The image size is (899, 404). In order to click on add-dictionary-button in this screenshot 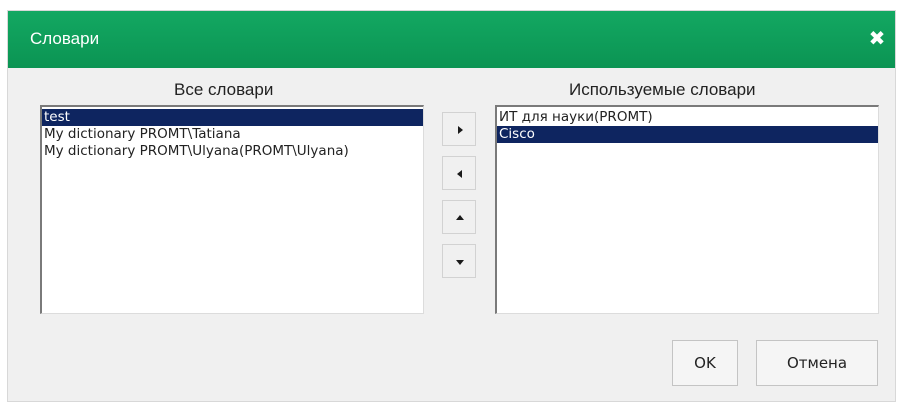, I will do `click(459, 129)`.